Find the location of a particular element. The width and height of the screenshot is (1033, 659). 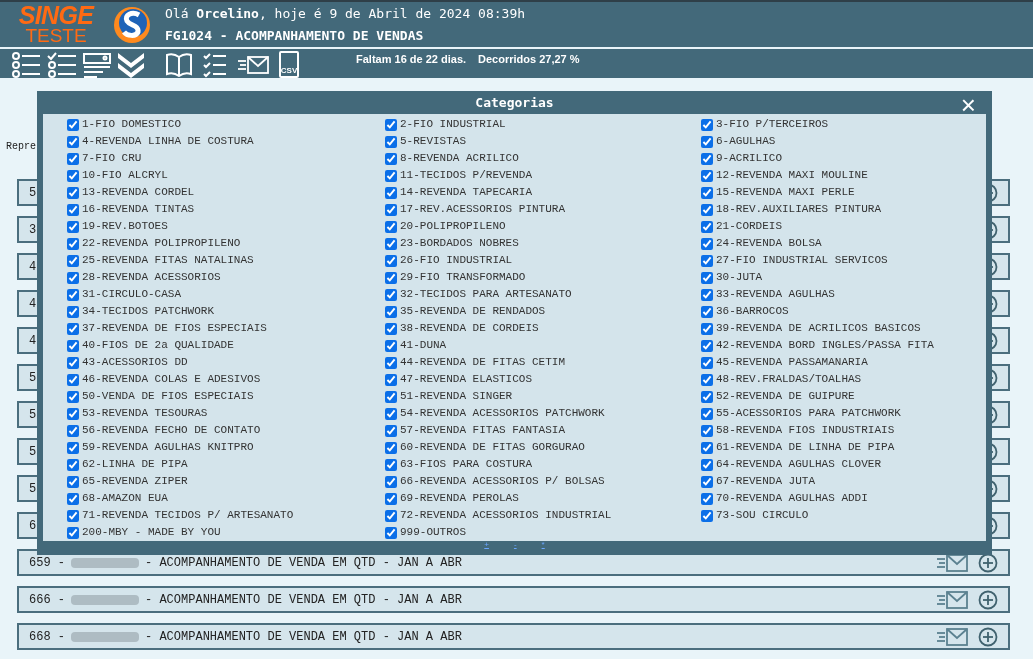

category-option: 17-REV.ACESSORIOS PINTURA is located at coordinates (543, 209).